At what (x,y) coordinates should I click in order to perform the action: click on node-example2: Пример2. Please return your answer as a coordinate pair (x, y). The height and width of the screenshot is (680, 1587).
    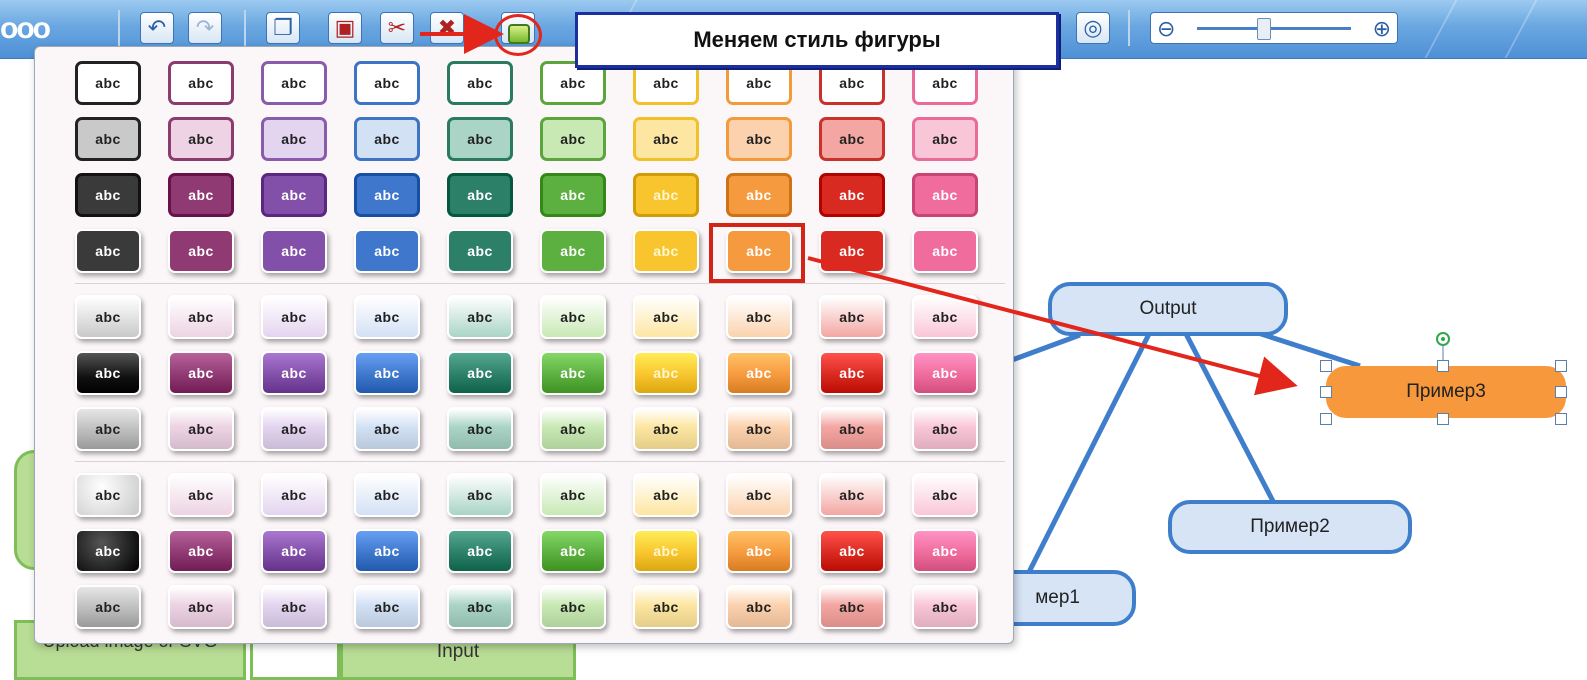
    Looking at the image, I should click on (1290, 527).